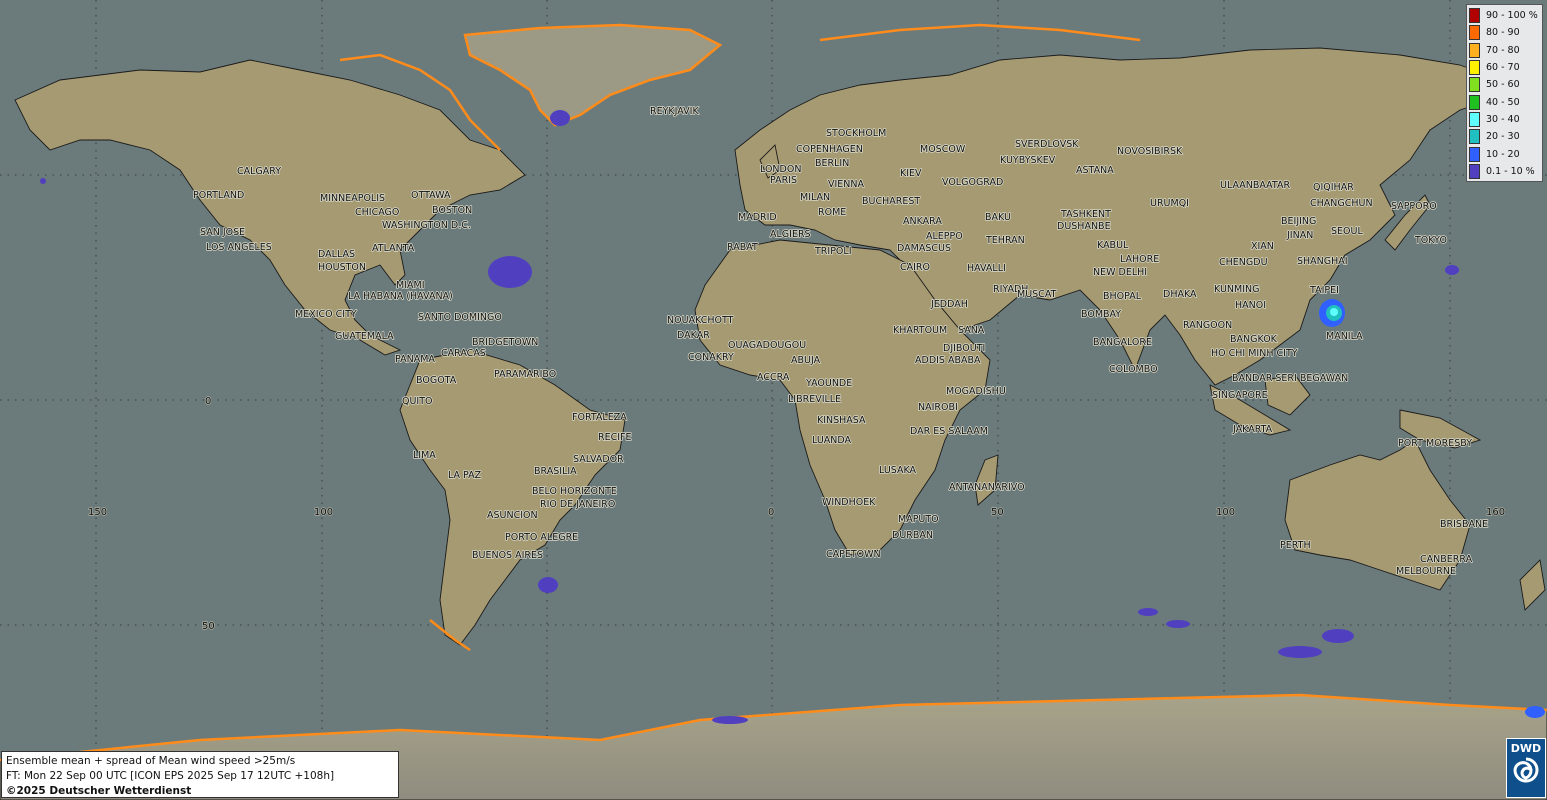 The width and height of the screenshot is (1547, 800). I want to click on city-label: WASHINGTON D.C., so click(426, 225).